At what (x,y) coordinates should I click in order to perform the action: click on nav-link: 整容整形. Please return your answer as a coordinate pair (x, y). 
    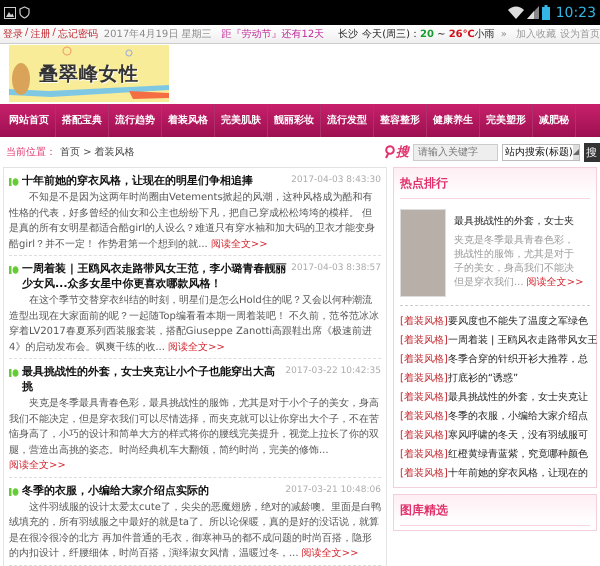
    Looking at the image, I should click on (400, 120).